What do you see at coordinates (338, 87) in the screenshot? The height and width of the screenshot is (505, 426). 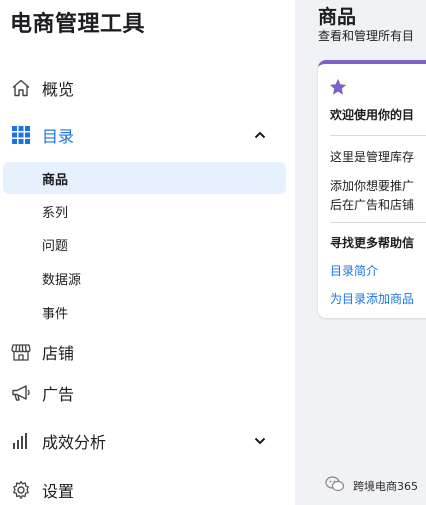 I see `star-icon` at bounding box center [338, 87].